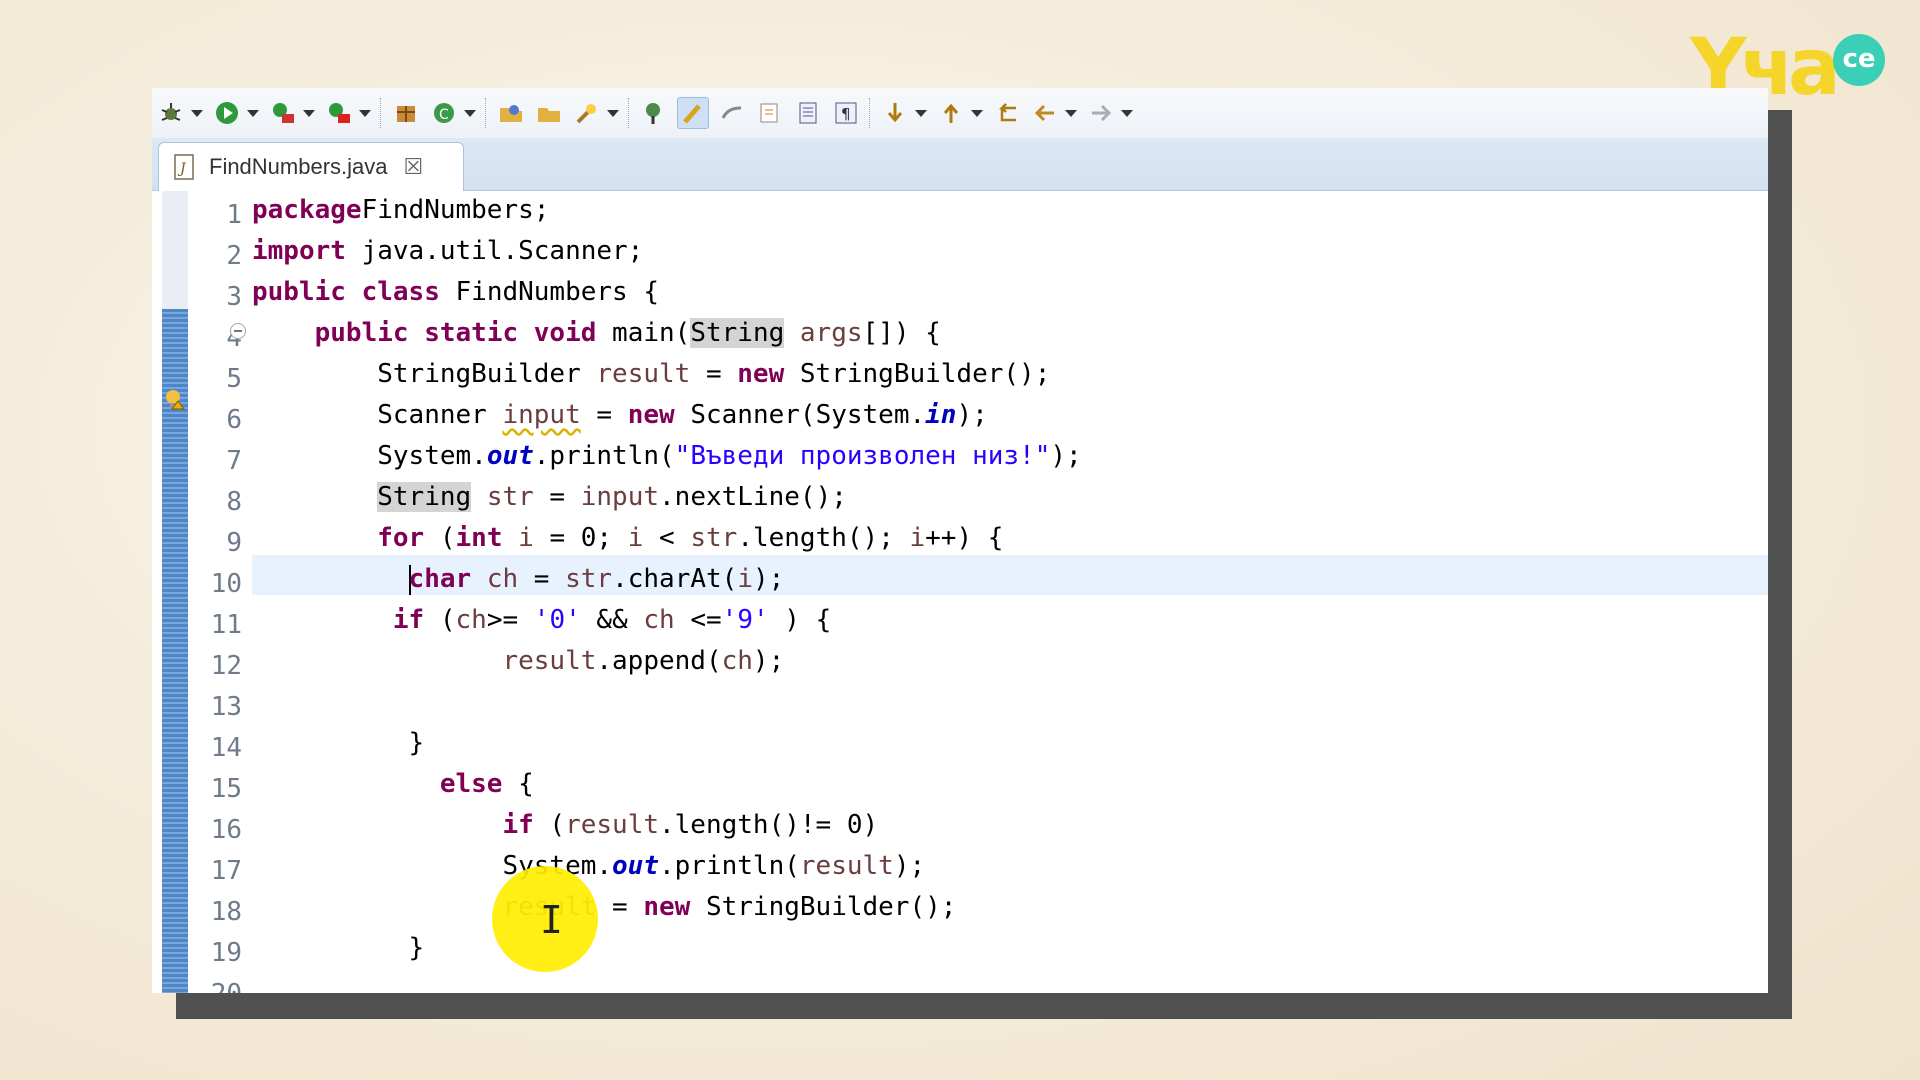 The width and height of the screenshot is (1920, 1080). I want to click on coverage-icon, so click(339, 113).